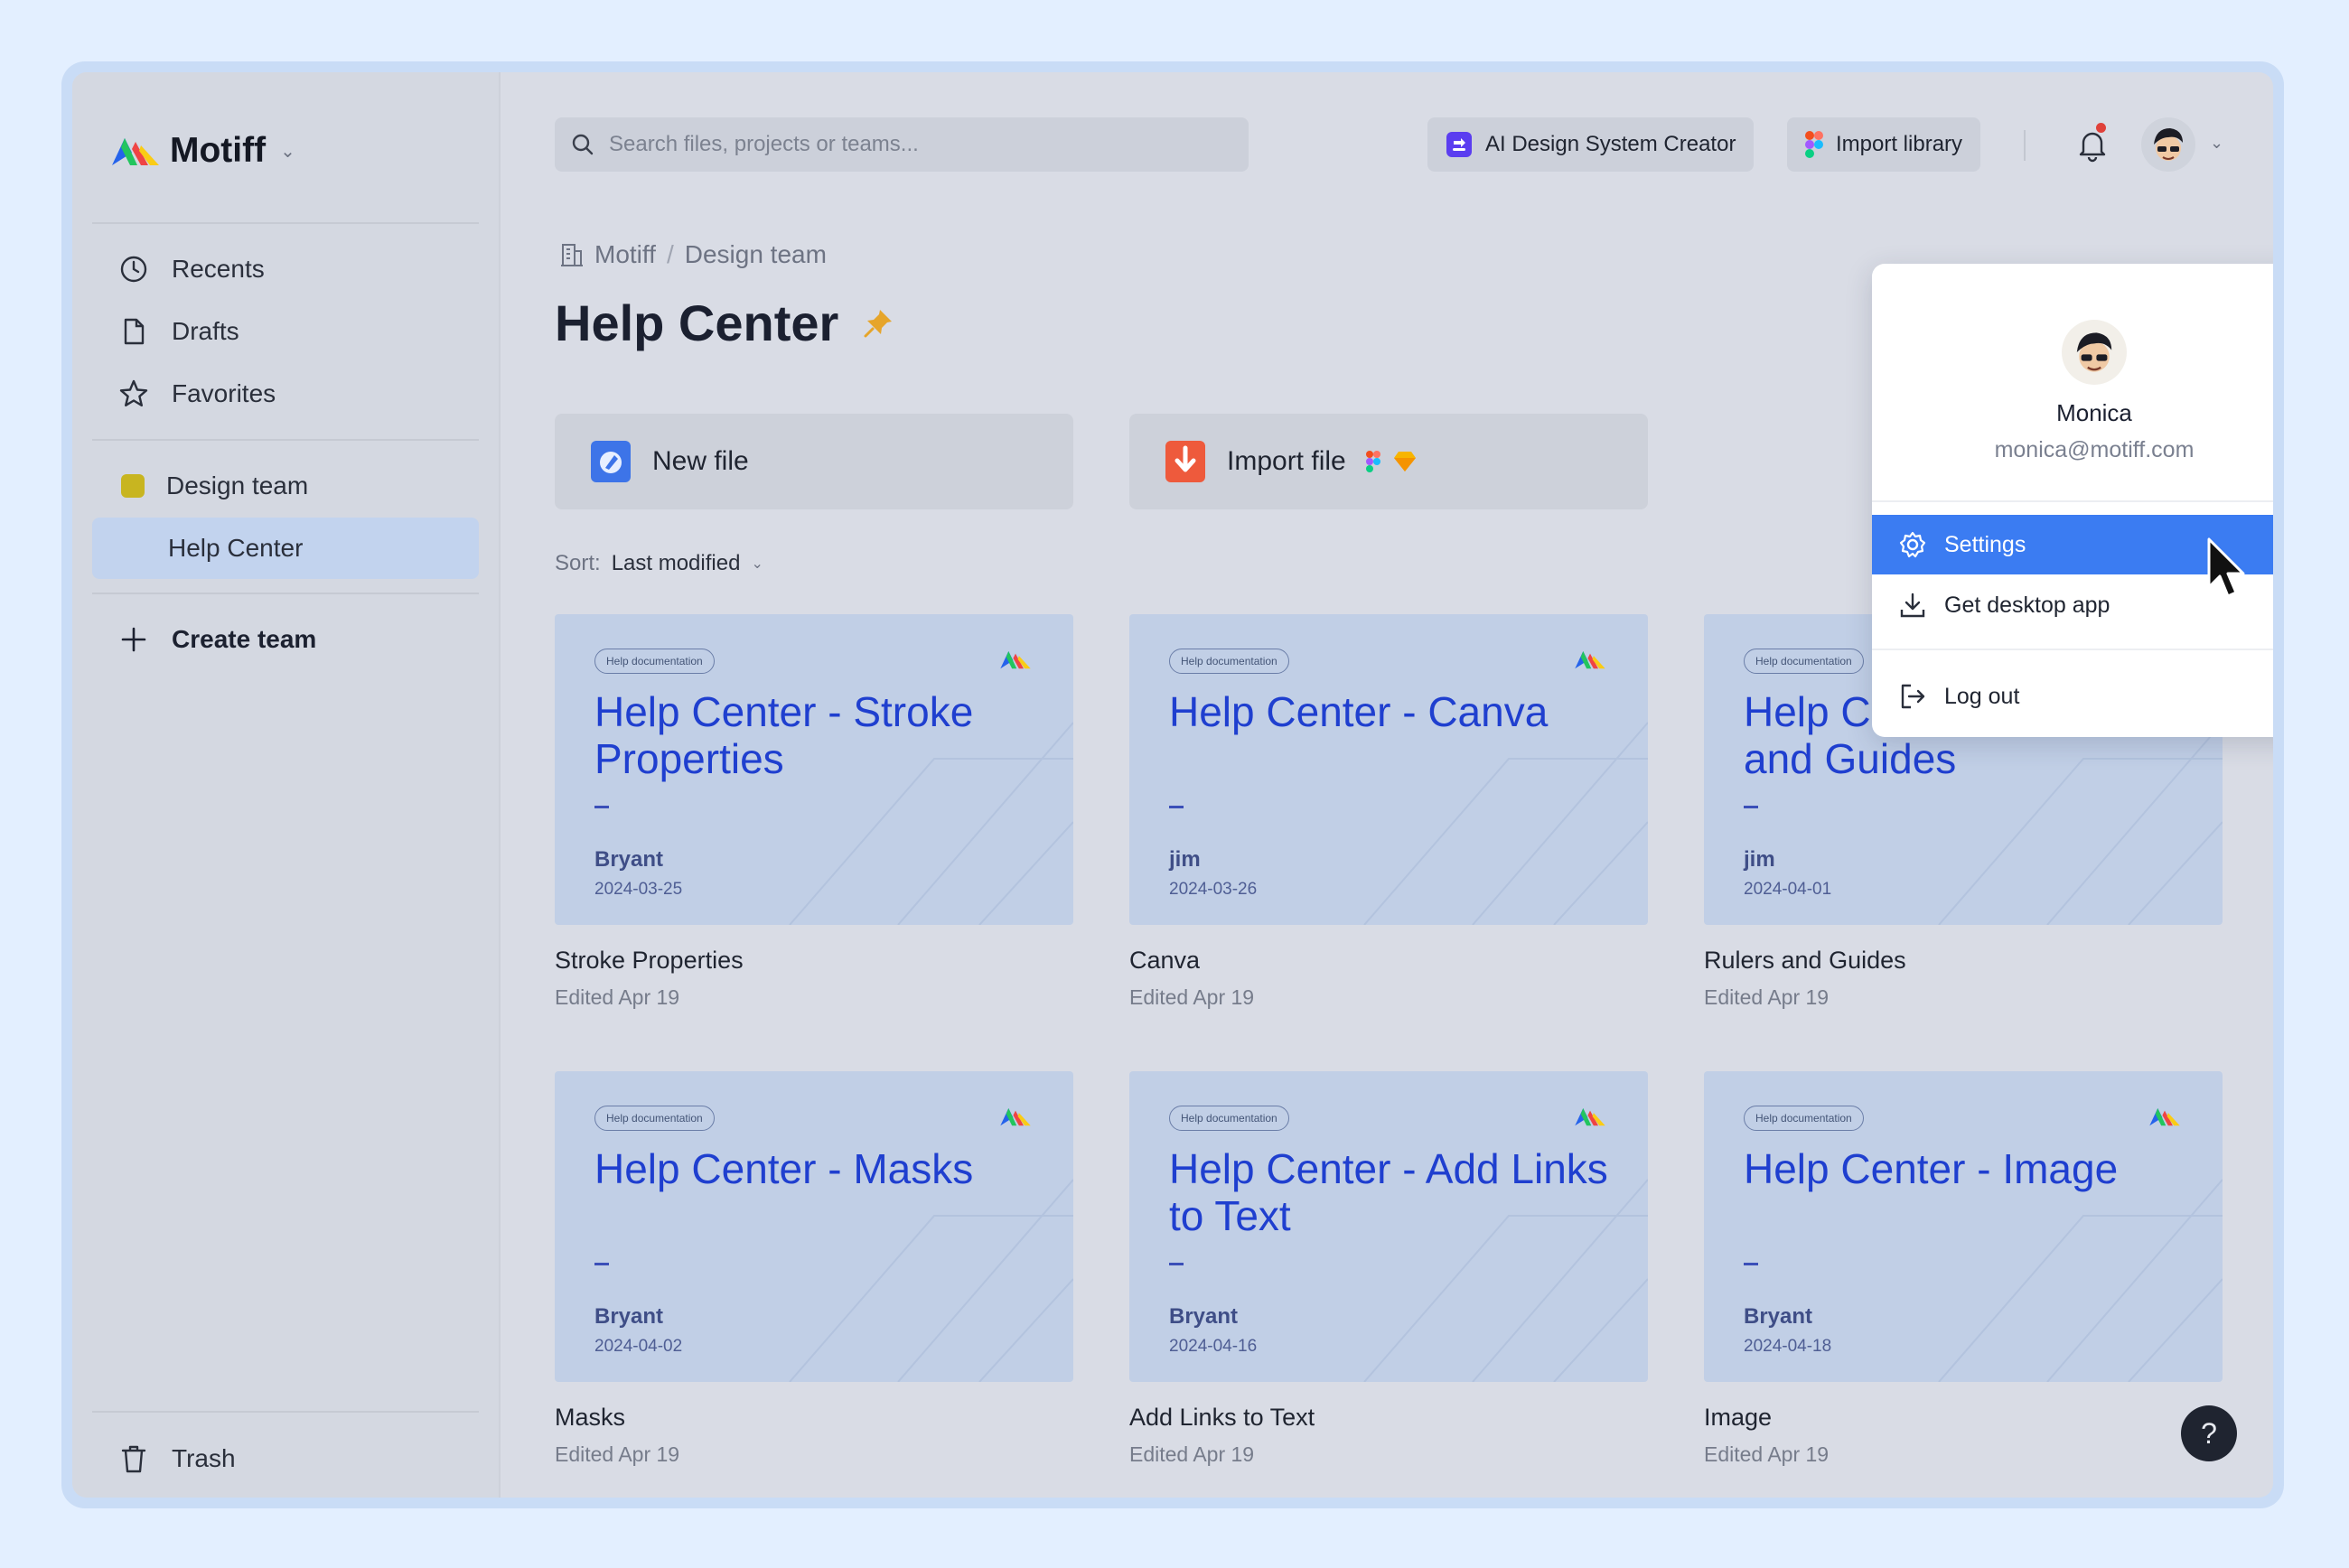  I want to click on sidebar-item-label: Drafts, so click(205, 331).